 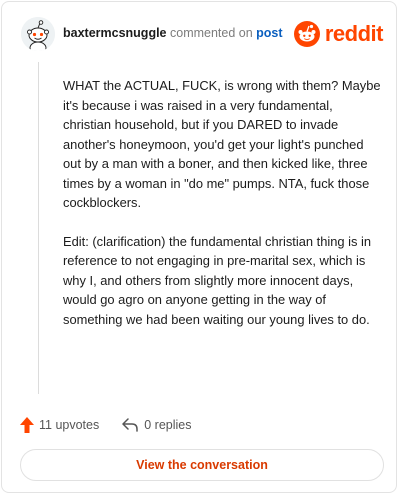 What do you see at coordinates (306, 34) in the screenshot?
I see `reddit-snoo-logo-icon` at bounding box center [306, 34].